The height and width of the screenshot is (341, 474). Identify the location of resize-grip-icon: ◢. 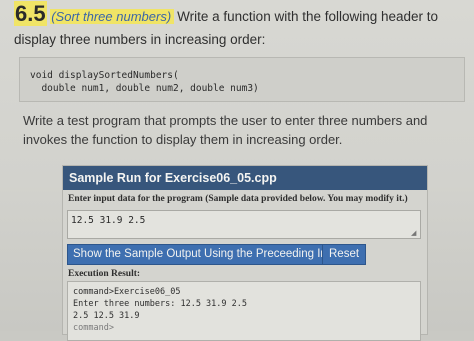
(413, 233).